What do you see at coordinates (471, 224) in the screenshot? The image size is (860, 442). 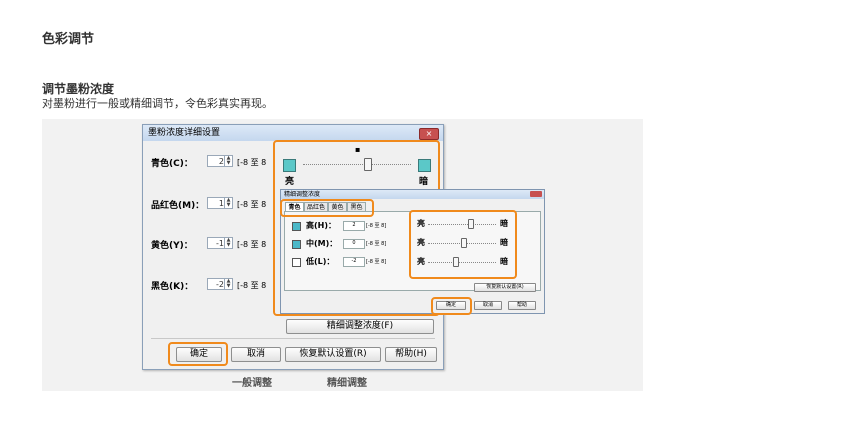 I see `high-slider-thumb` at bounding box center [471, 224].